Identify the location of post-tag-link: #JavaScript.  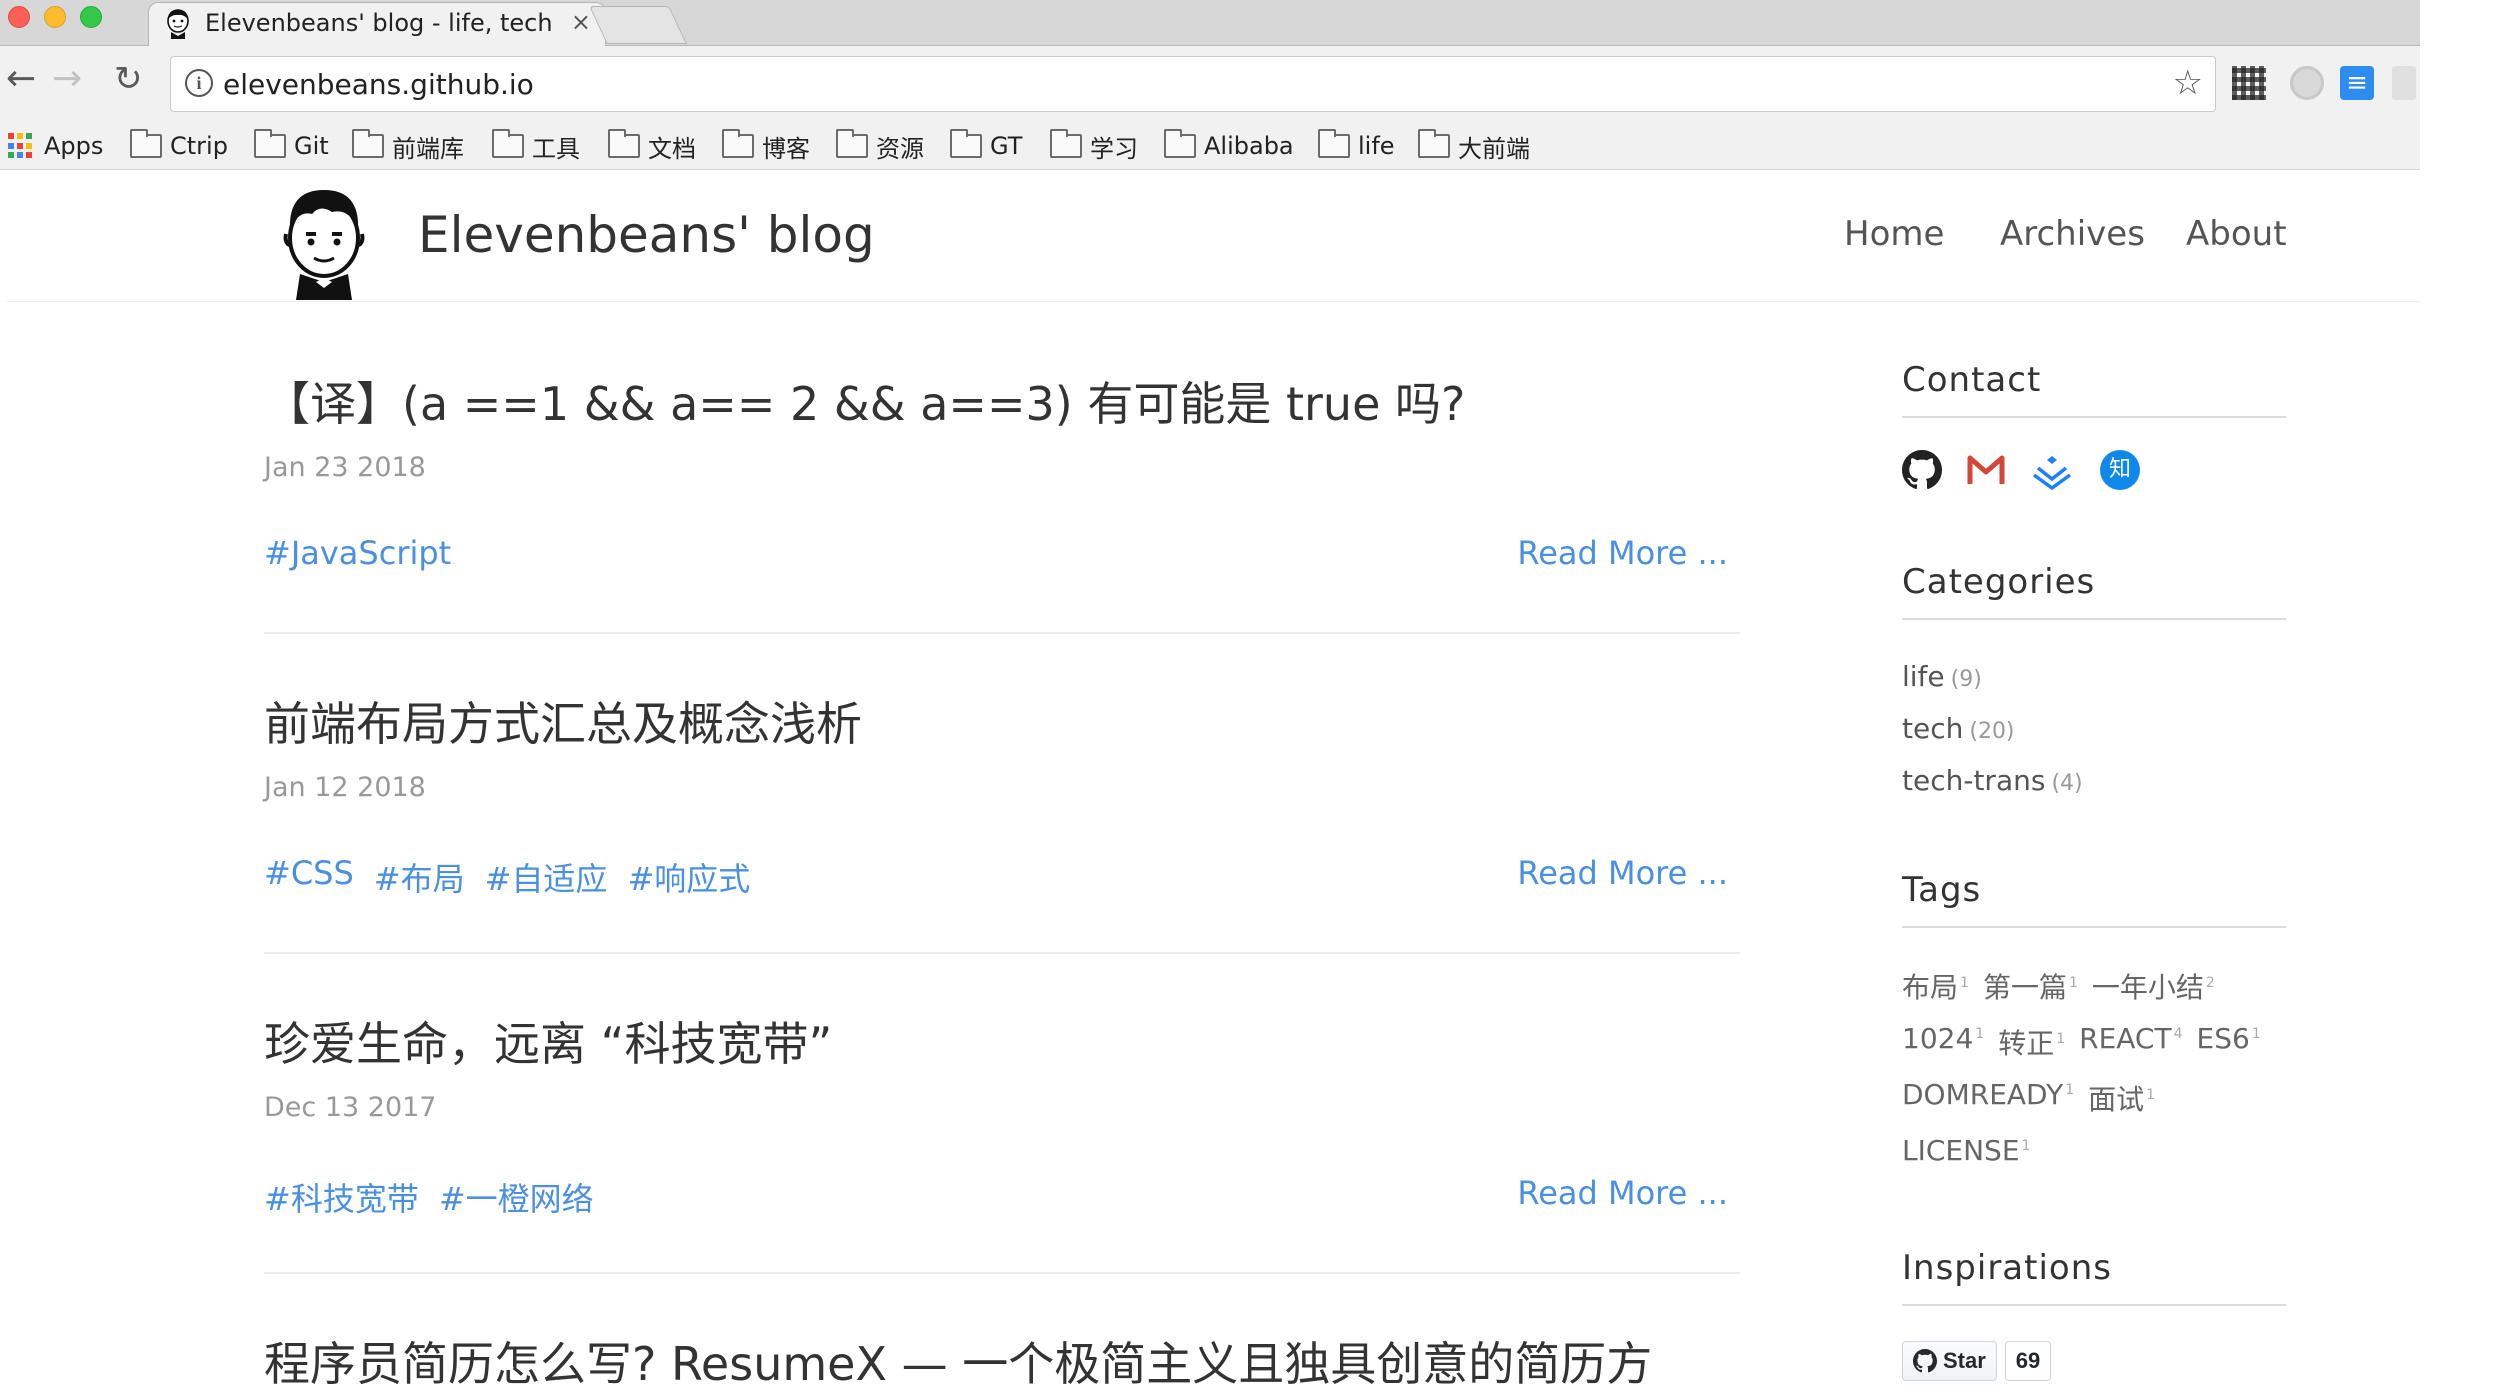
(357, 553).